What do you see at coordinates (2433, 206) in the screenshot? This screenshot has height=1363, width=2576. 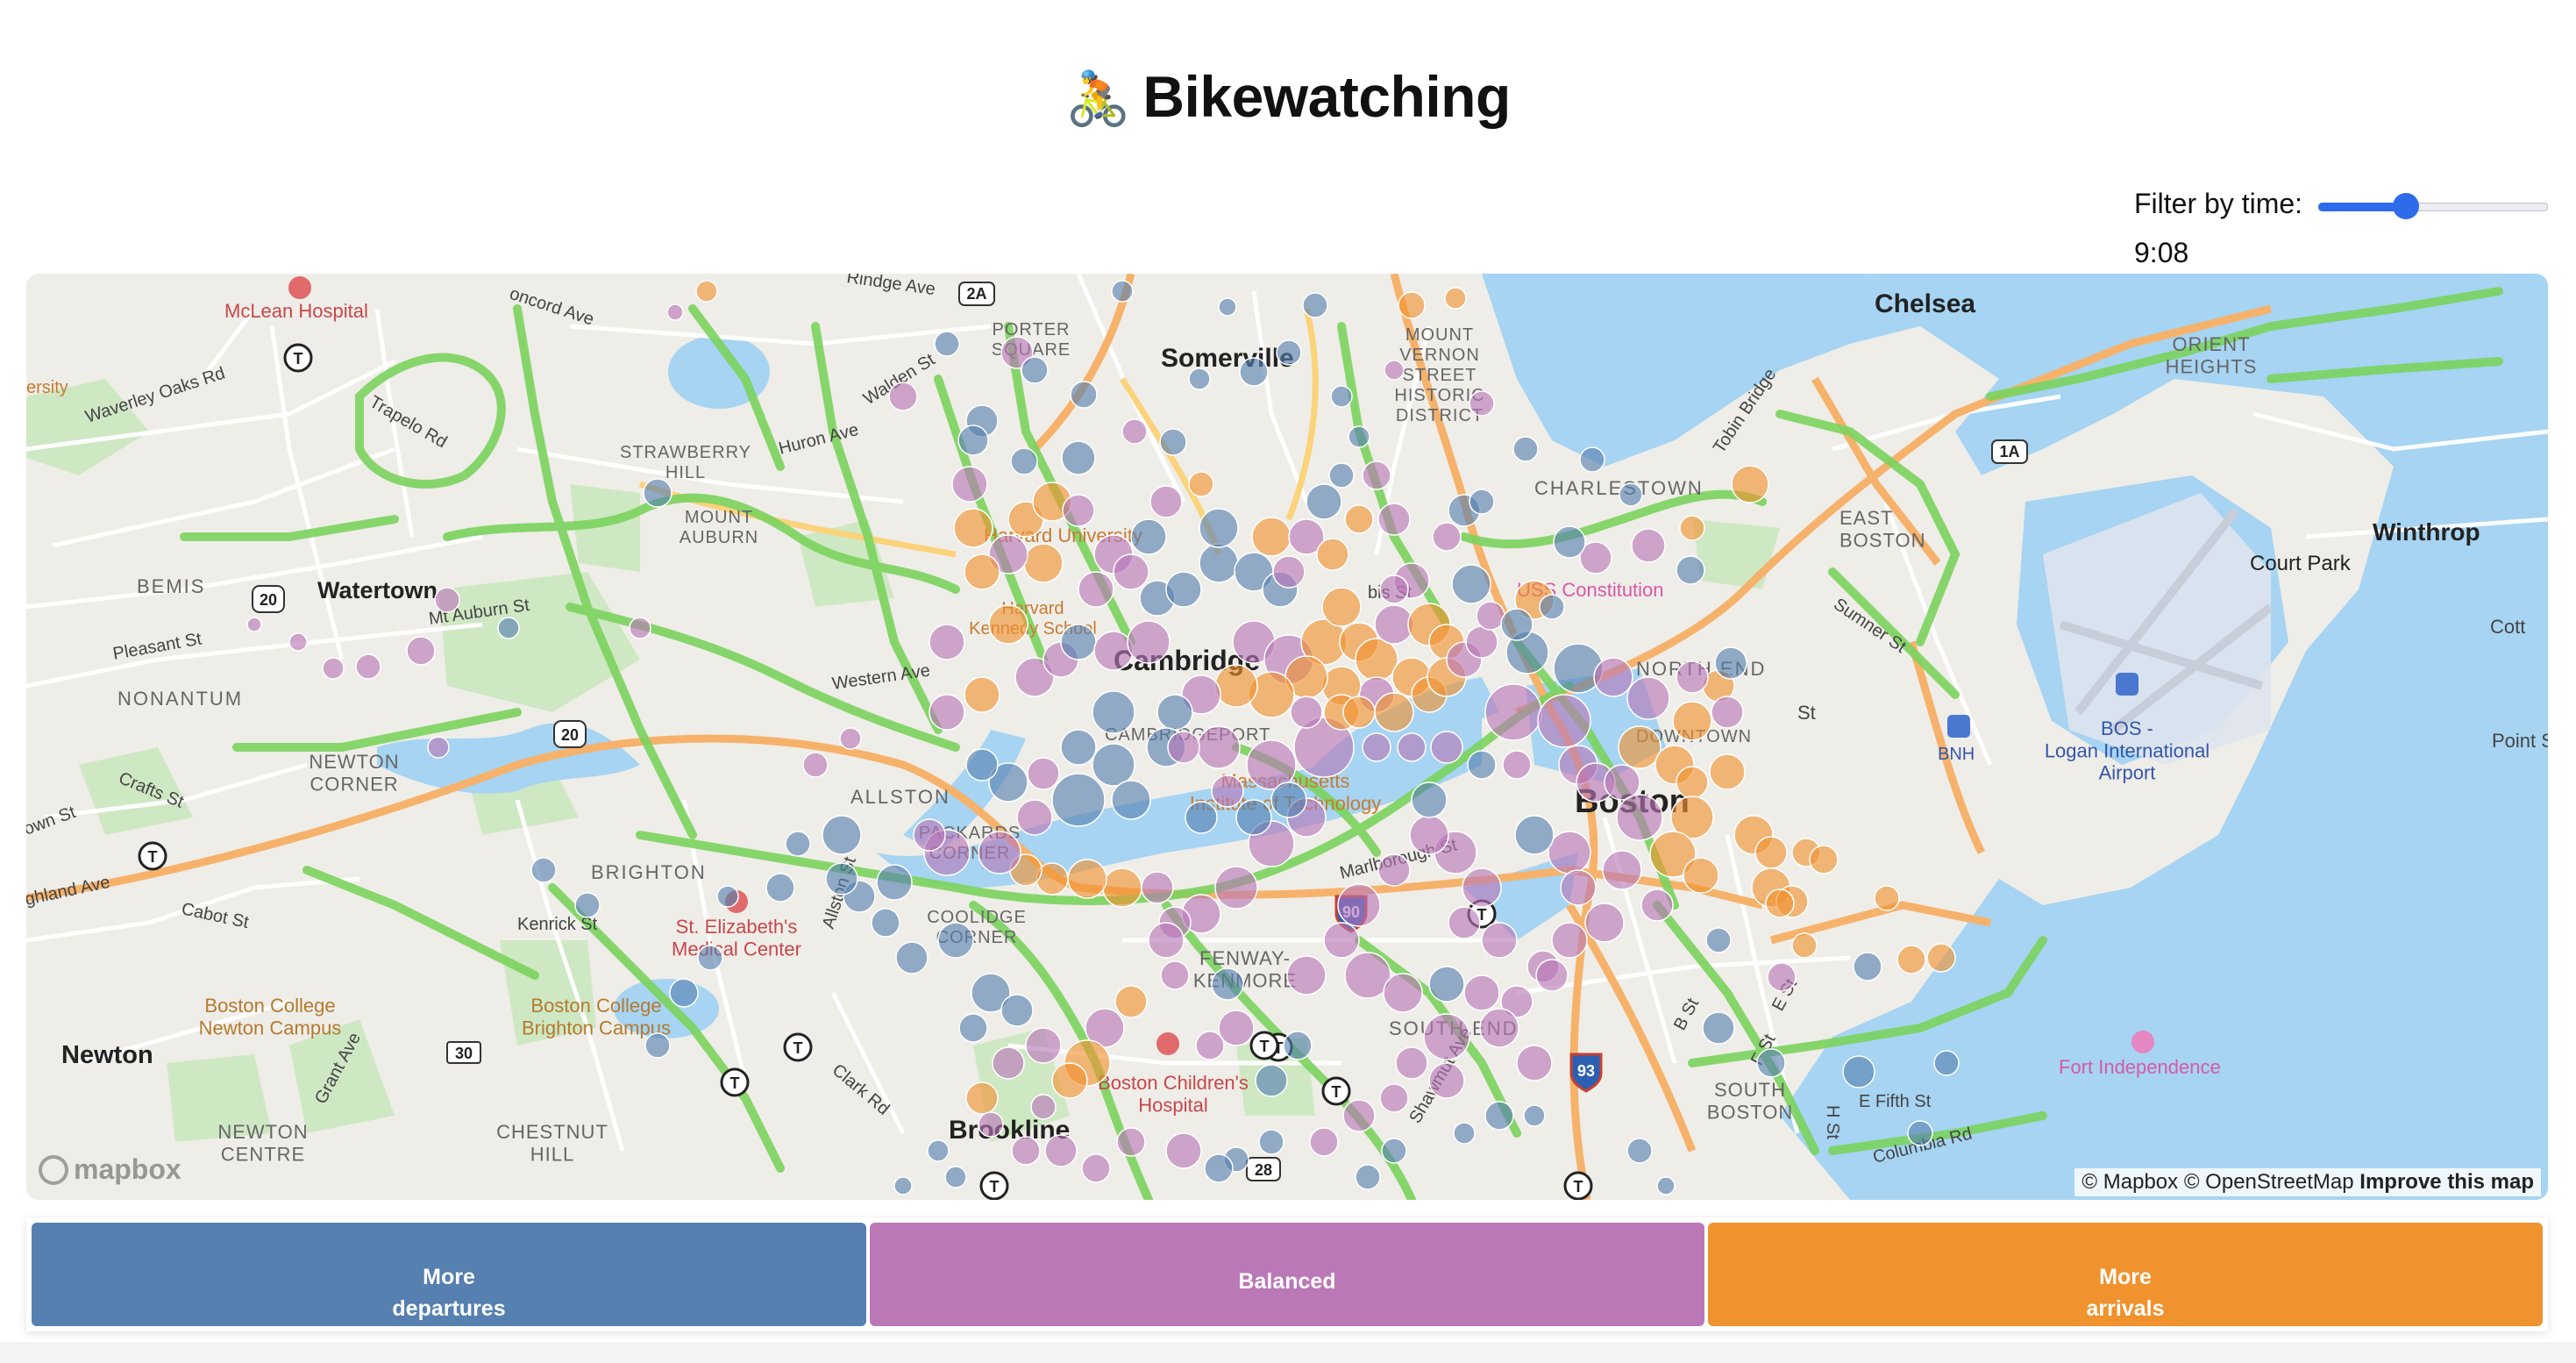 I see `time-slider` at bounding box center [2433, 206].